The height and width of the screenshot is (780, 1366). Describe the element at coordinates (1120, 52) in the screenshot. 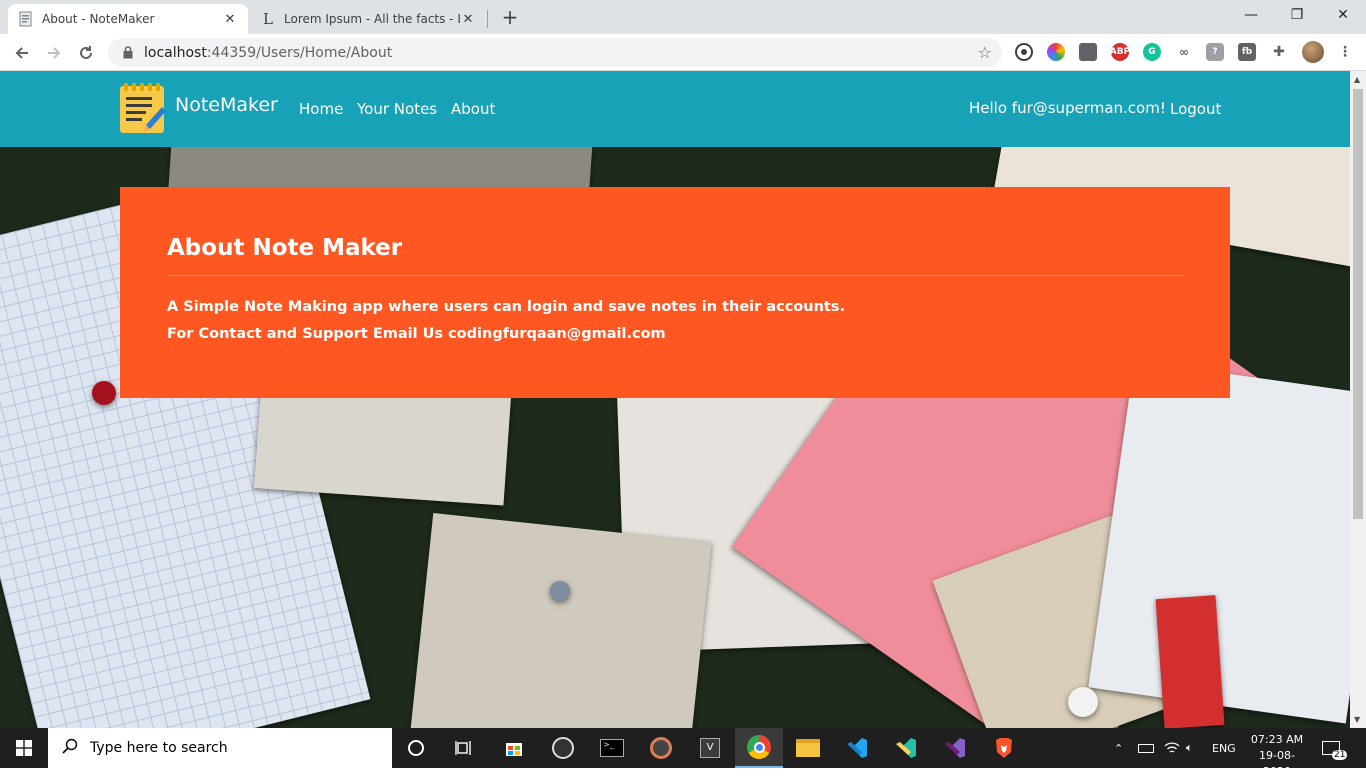

I see `adblock-plus-icon: ABP` at that location.